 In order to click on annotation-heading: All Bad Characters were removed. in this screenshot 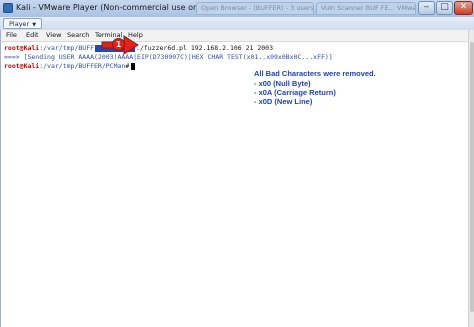, I will do `click(315, 73)`.